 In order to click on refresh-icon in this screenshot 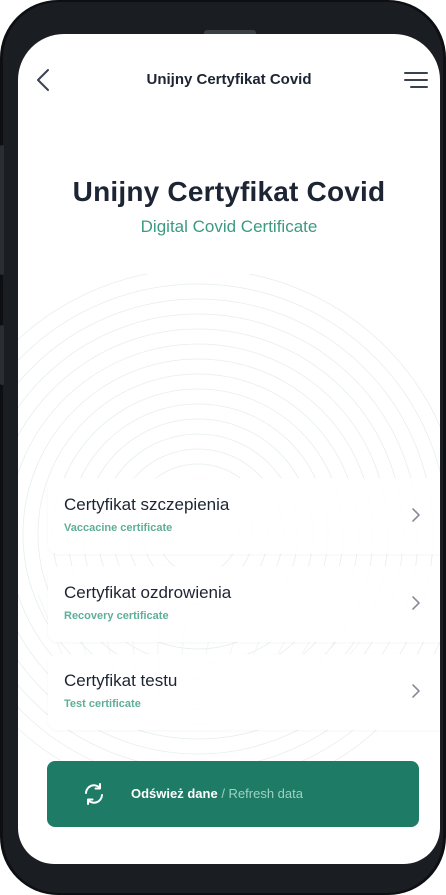, I will do `click(94, 794)`.